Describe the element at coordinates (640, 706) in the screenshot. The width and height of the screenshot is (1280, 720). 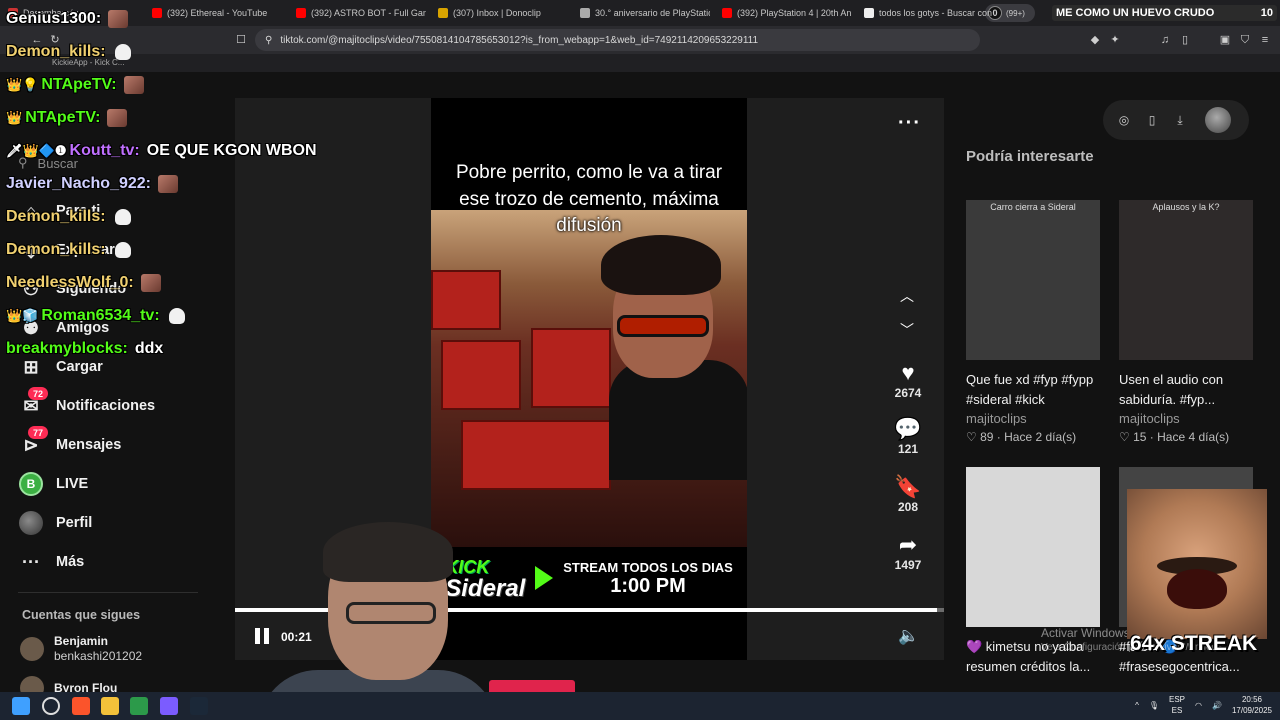
I see `taskbar: ^ 🎙 ESP ES ◠ 🔊 20:56 17/09/2025` at that location.